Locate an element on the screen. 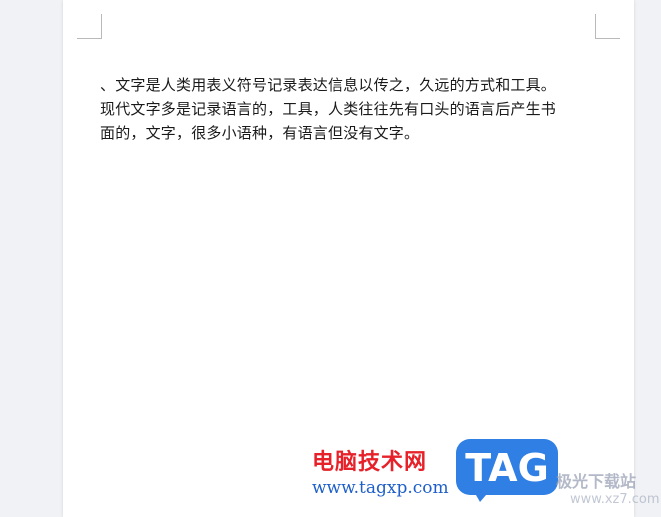  paragraph-line-2: 现代文字多是记录语言的，工具，人类往往先有口头的语言后产生书 is located at coordinates (350, 109).